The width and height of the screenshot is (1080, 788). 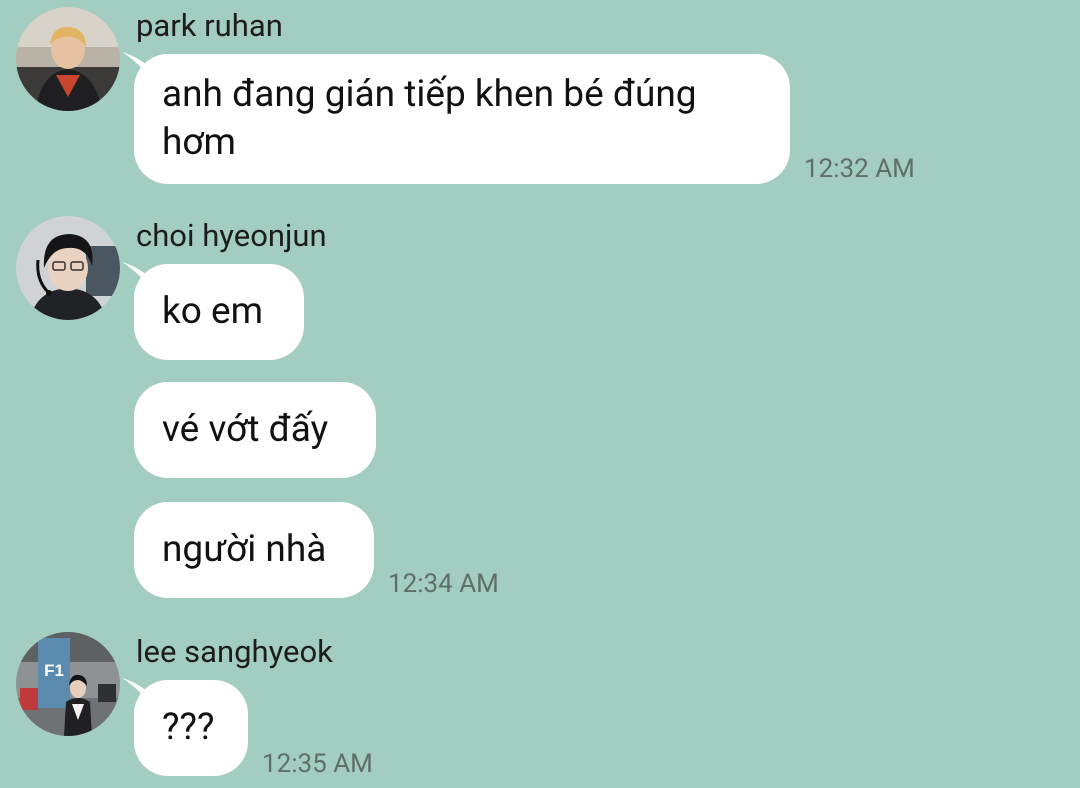 I want to click on message-text: người nhà, so click(x=244, y=549).